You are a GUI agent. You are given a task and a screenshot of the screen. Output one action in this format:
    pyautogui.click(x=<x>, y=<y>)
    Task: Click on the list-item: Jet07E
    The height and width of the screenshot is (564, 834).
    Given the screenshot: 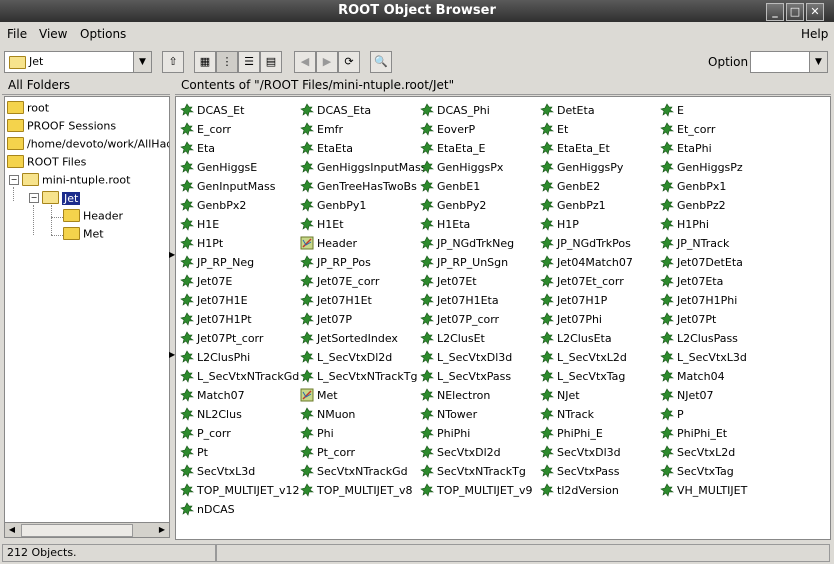 What is the action you would take?
    pyautogui.click(x=206, y=281)
    